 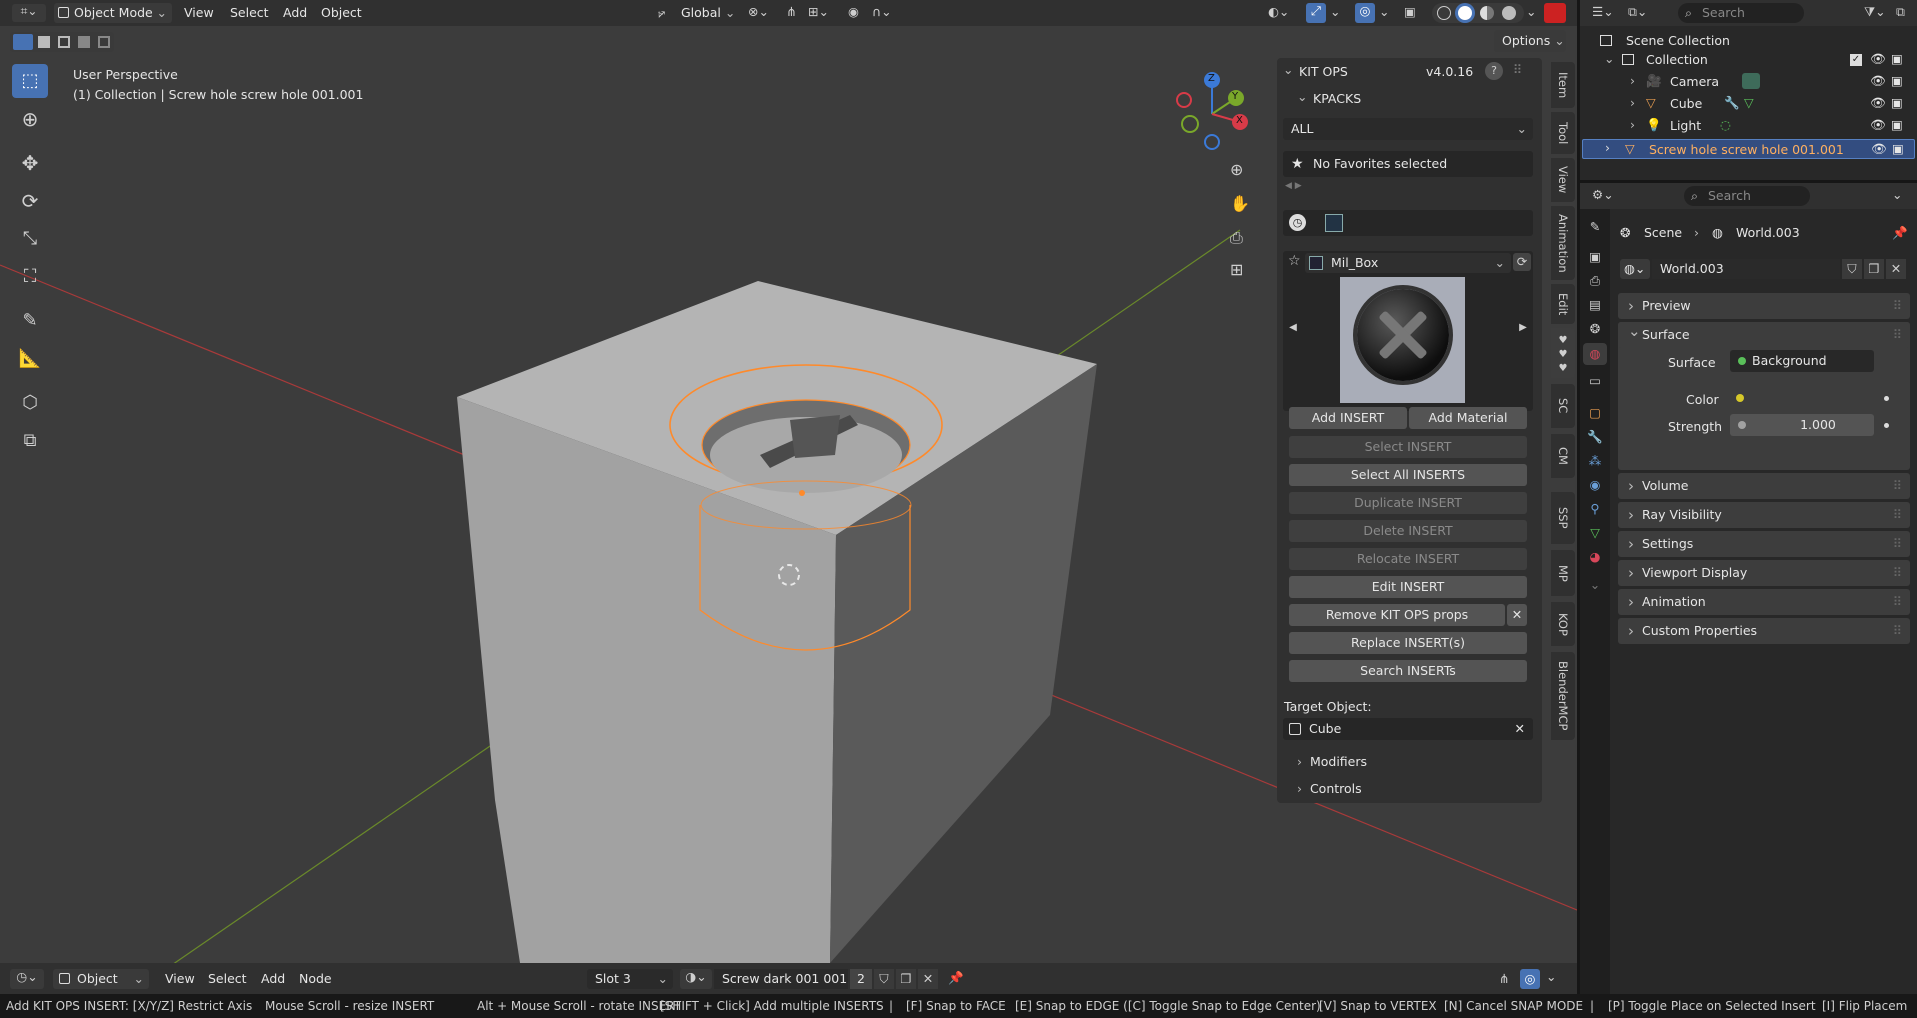 What do you see at coordinates (1408, 559) in the screenshot?
I see `relocate-insert-button: Relocate INSERT` at bounding box center [1408, 559].